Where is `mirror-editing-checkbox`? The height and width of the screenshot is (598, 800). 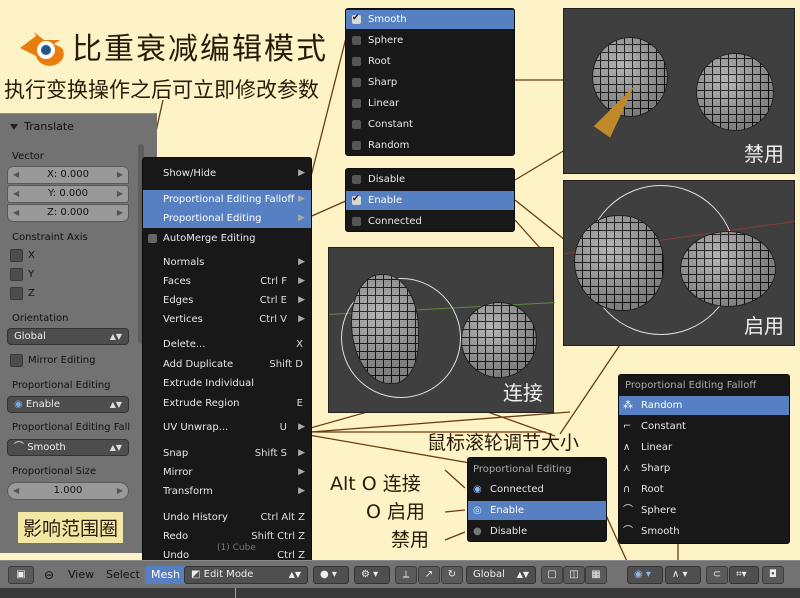
mirror-editing-checkbox is located at coordinates (16, 360).